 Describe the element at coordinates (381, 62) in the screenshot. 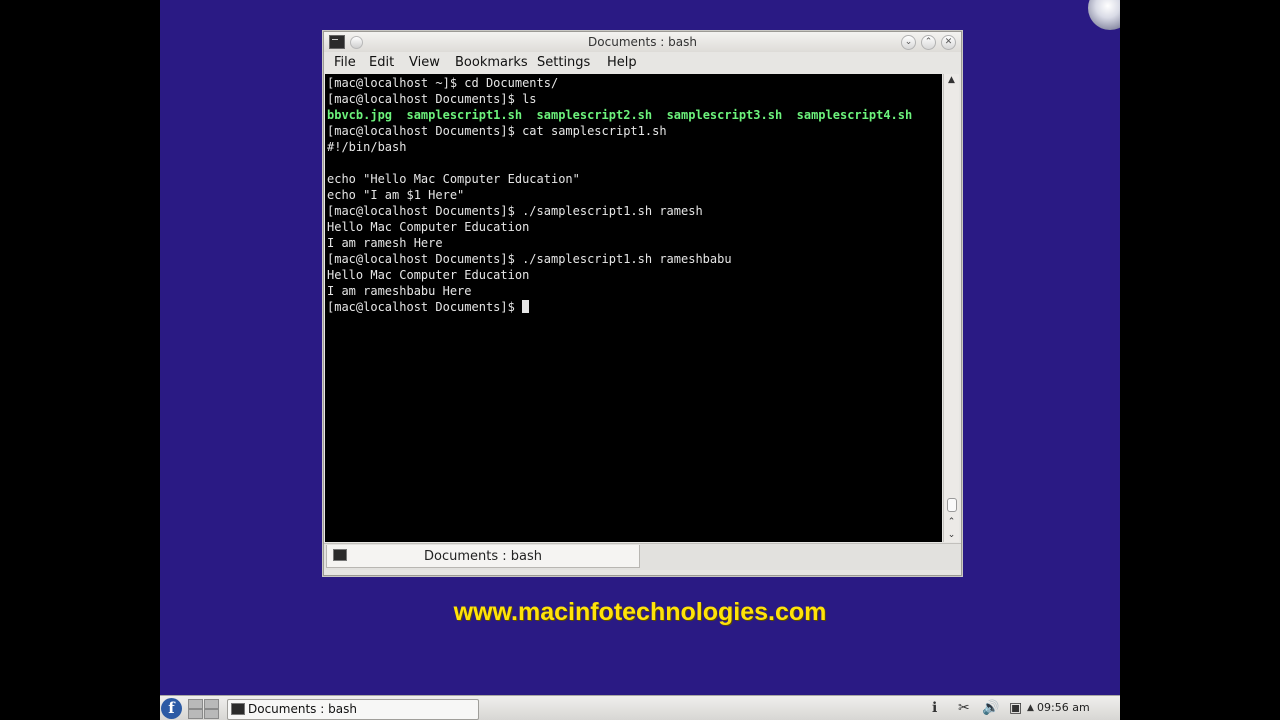

I see `menu-edit: Edit` at that location.